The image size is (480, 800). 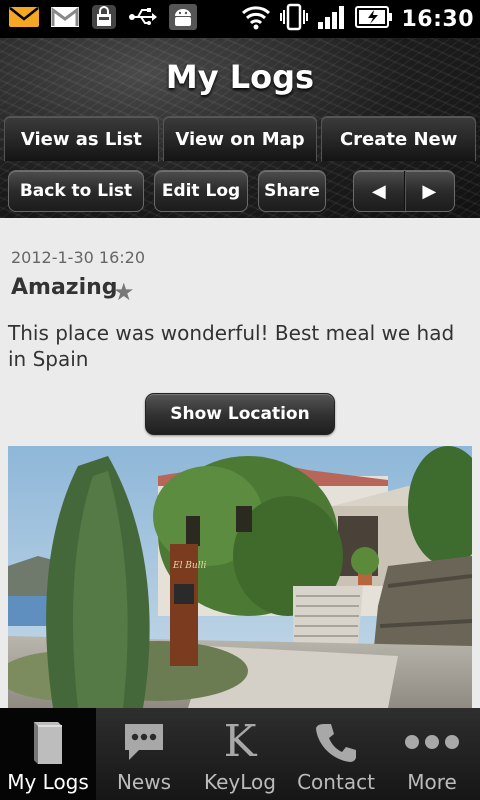 What do you see at coordinates (24, 19) in the screenshot?
I see `email-notification-icon` at bounding box center [24, 19].